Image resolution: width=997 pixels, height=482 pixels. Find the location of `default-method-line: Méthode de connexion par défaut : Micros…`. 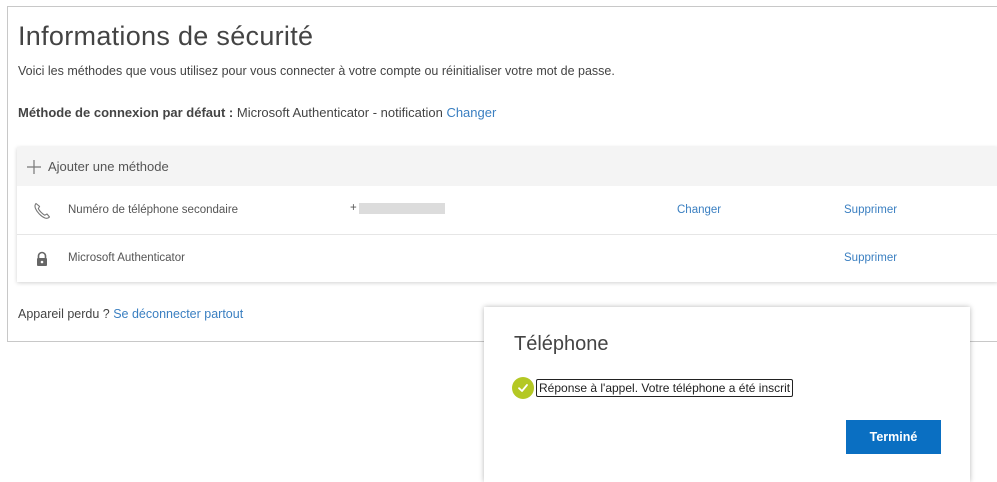

default-method-line: Méthode de connexion par défaut : Micros… is located at coordinates (257, 112).